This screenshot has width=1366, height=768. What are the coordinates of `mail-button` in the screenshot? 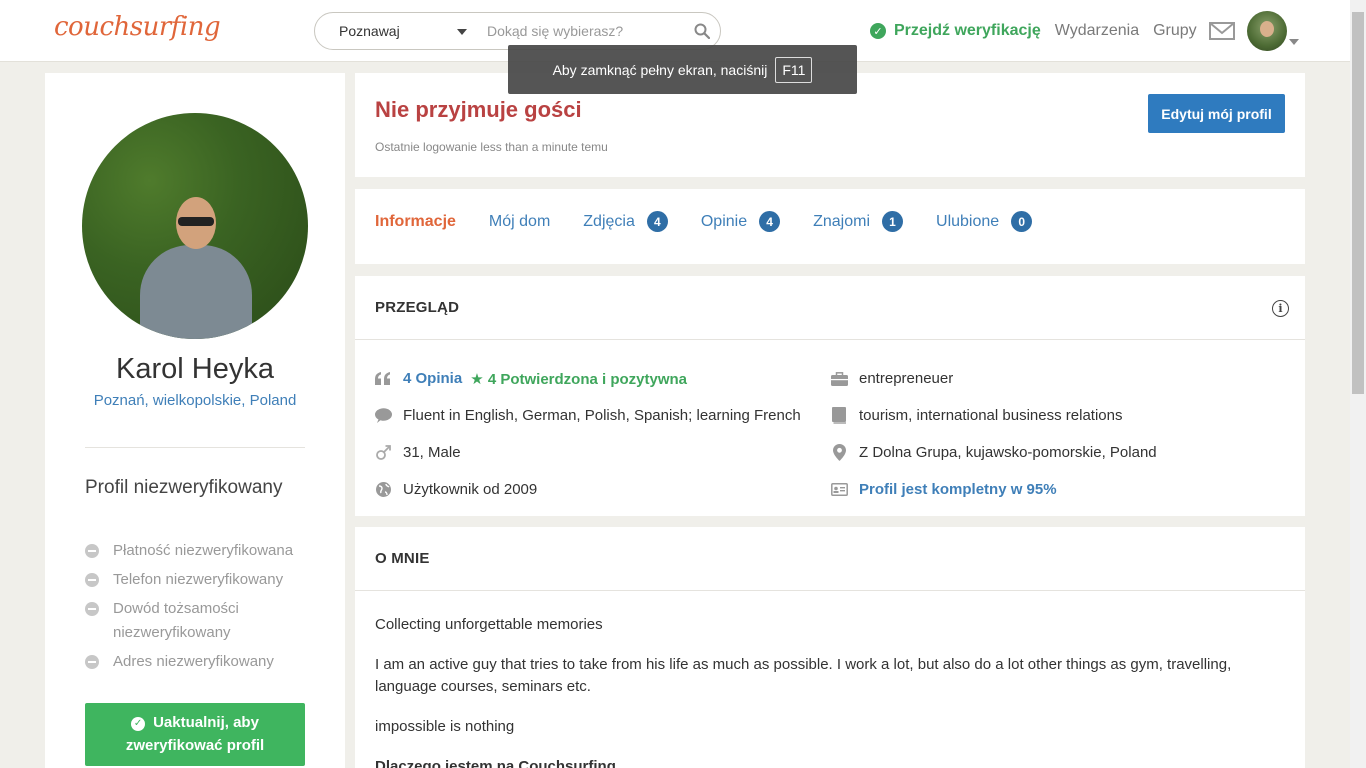 It's located at (1221, 31).